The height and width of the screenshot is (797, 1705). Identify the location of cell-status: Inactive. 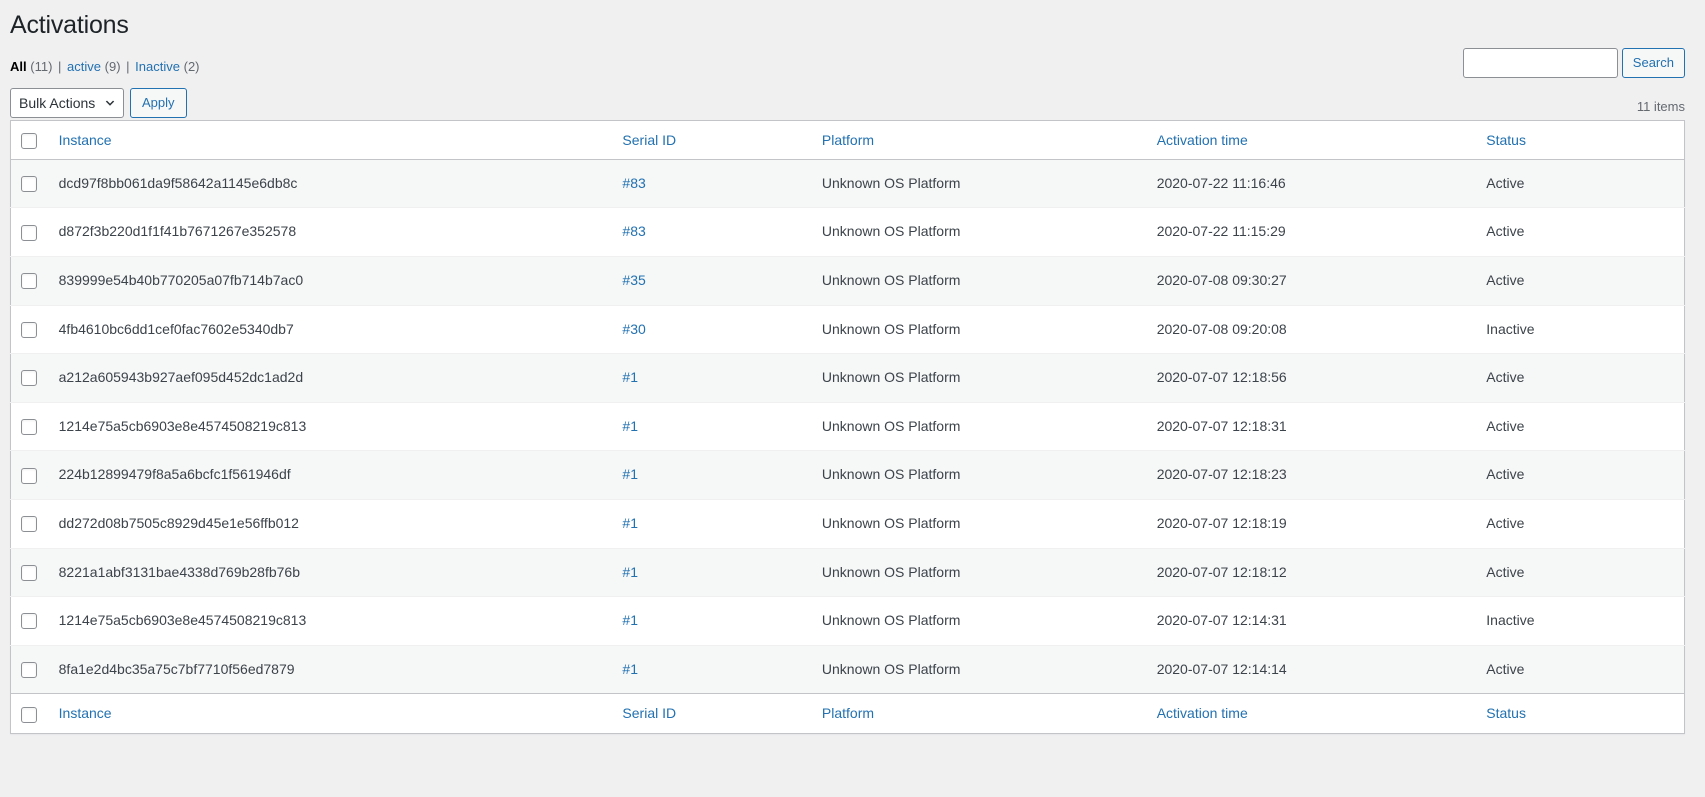
(1580, 329).